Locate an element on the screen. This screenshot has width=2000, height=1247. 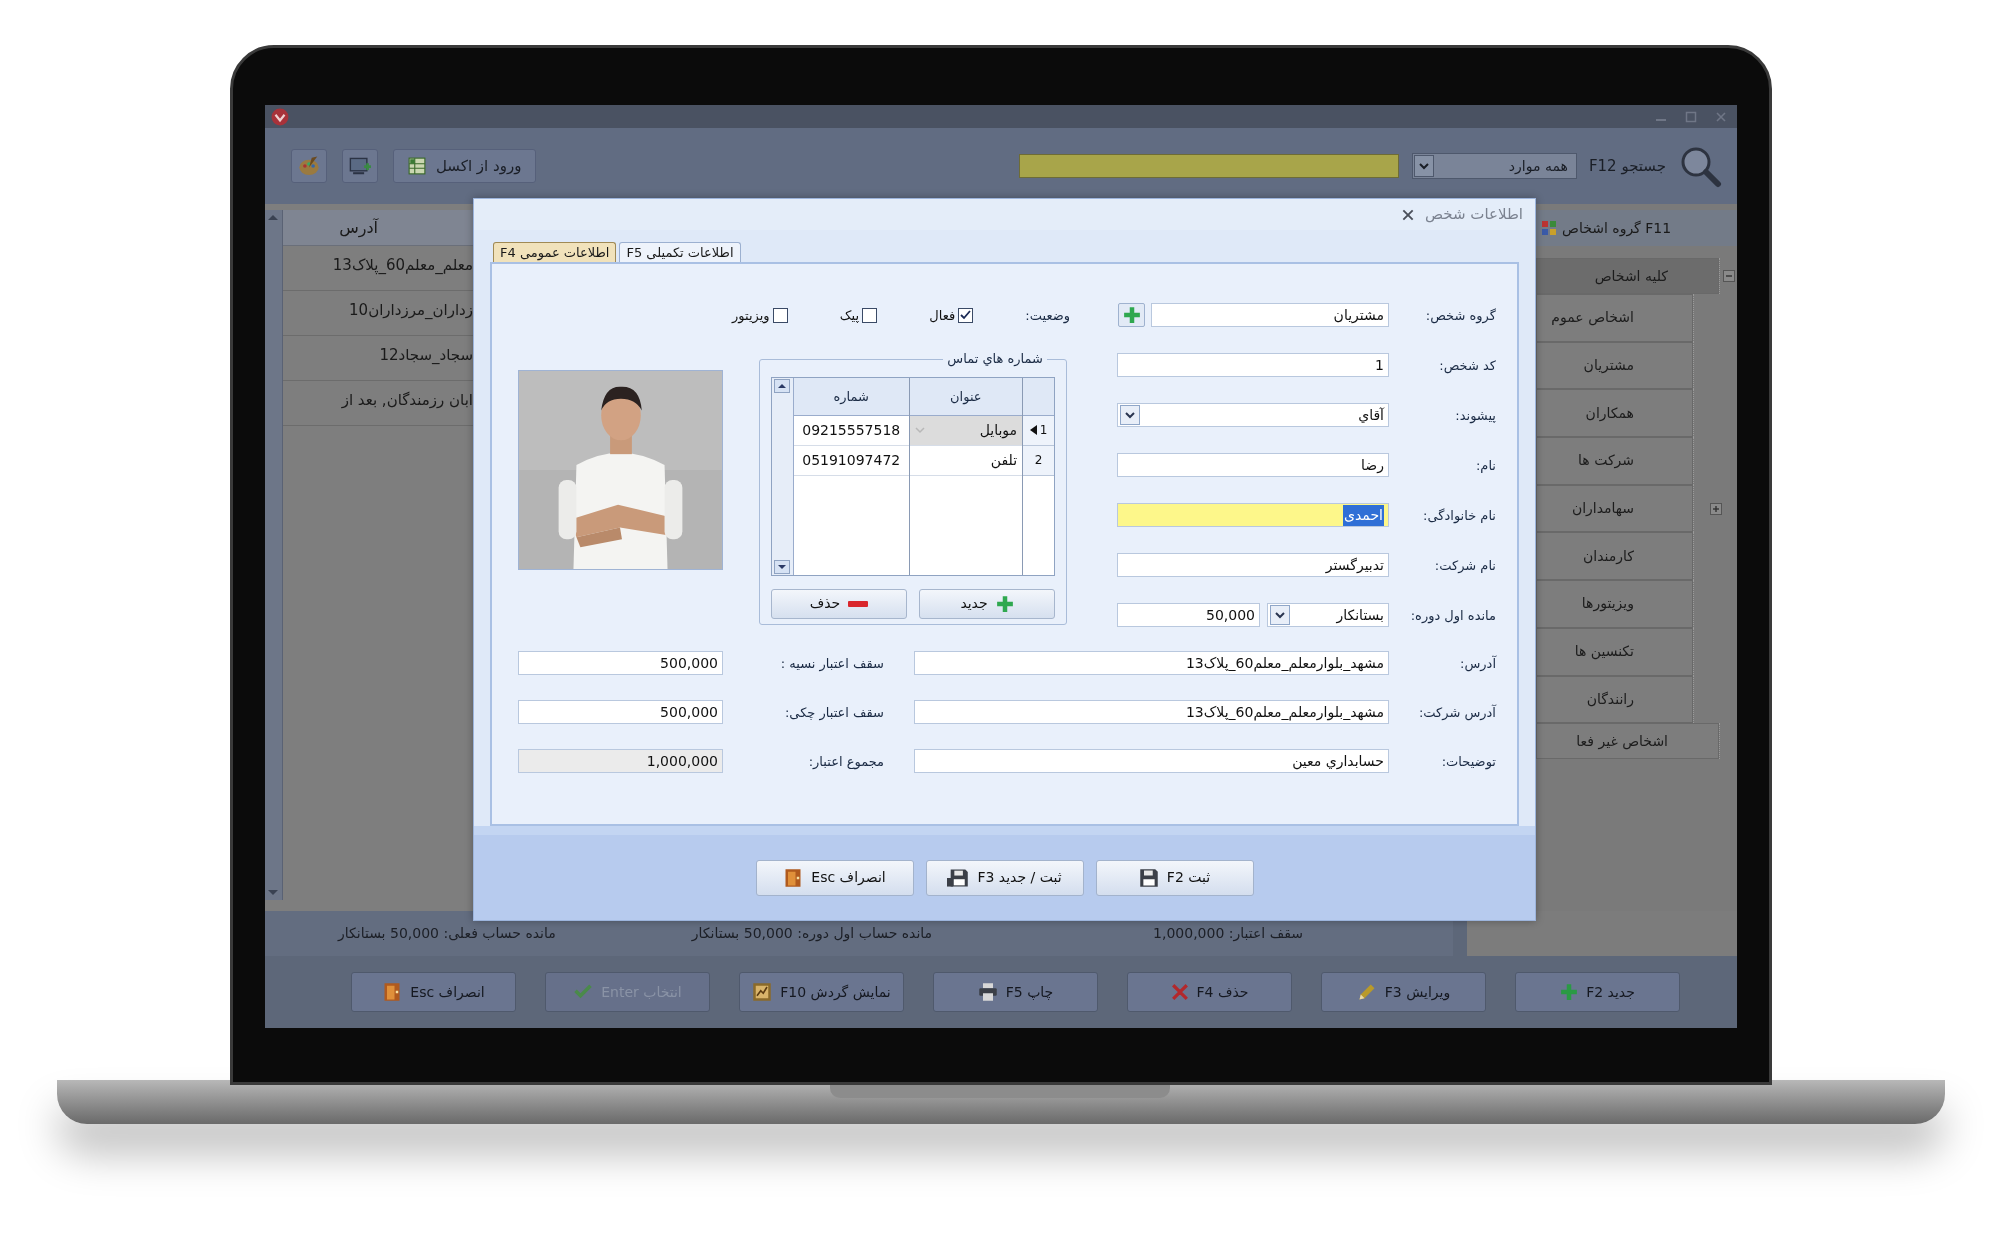
tree-item: تکنسین ها is located at coordinates (1614, 651).